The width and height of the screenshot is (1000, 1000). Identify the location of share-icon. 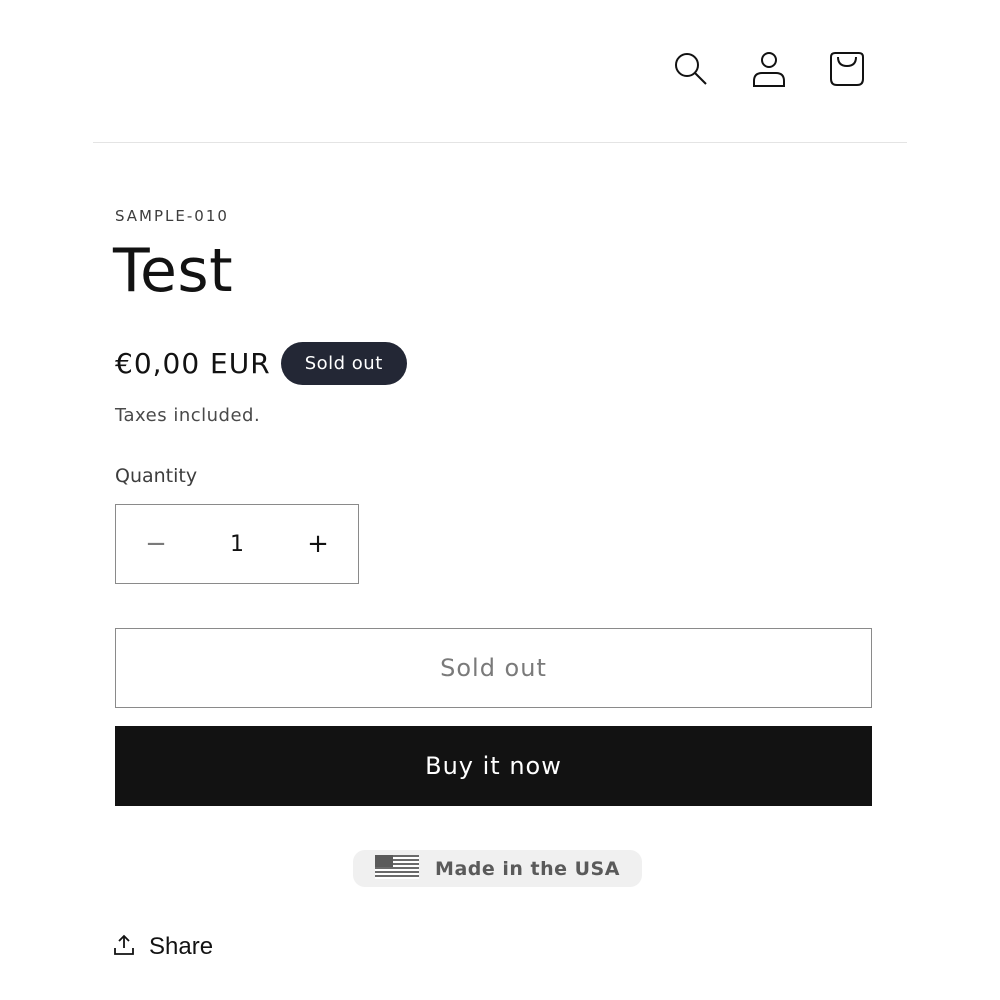
(124, 947).